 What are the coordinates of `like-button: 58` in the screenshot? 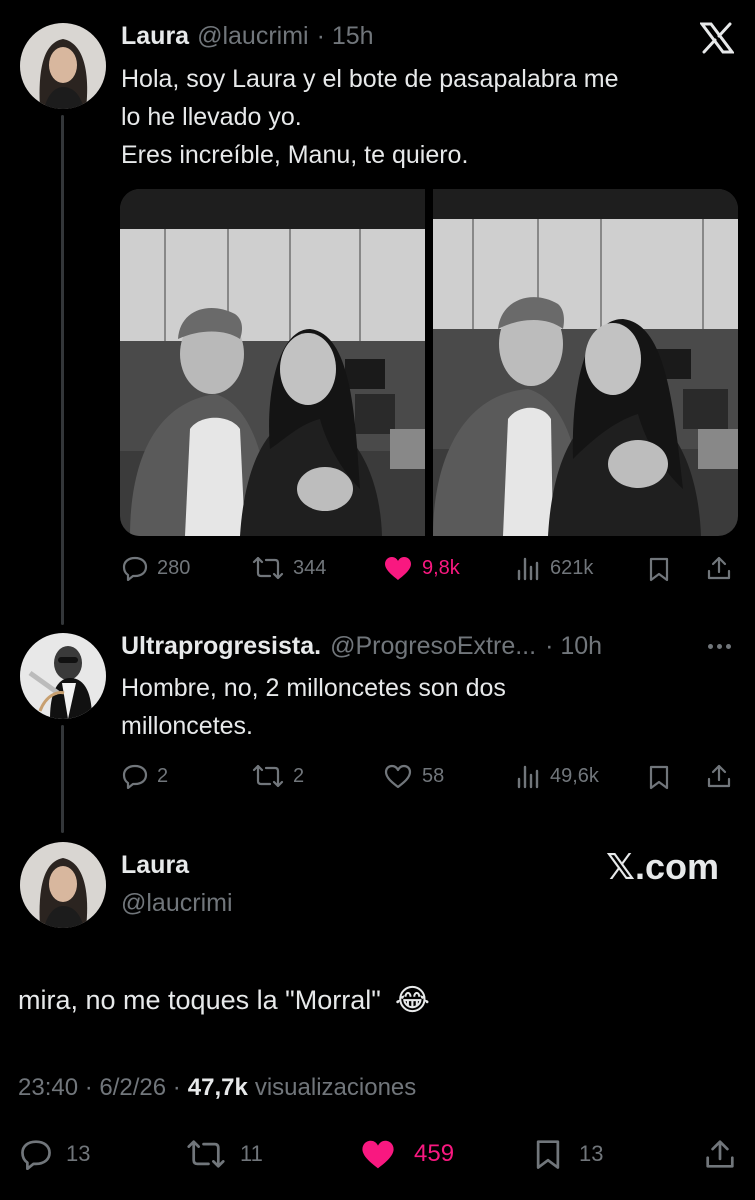 It's located at (413, 776).